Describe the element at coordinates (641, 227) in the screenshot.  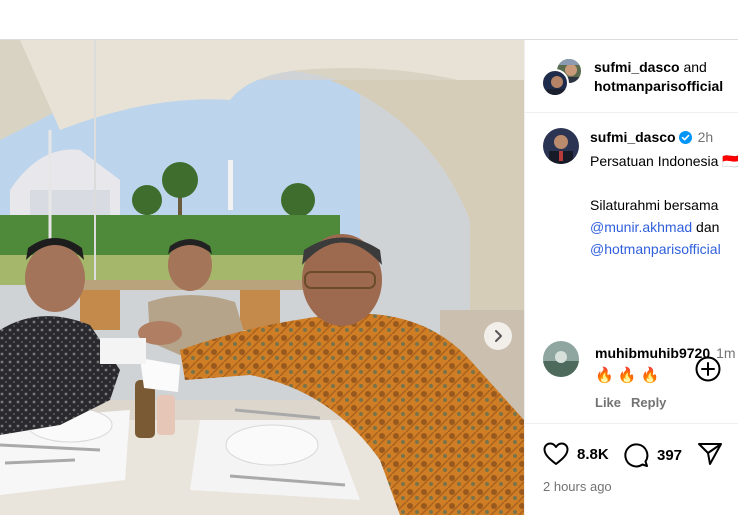
I see `mention-link: @munir.akhmad` at that location.